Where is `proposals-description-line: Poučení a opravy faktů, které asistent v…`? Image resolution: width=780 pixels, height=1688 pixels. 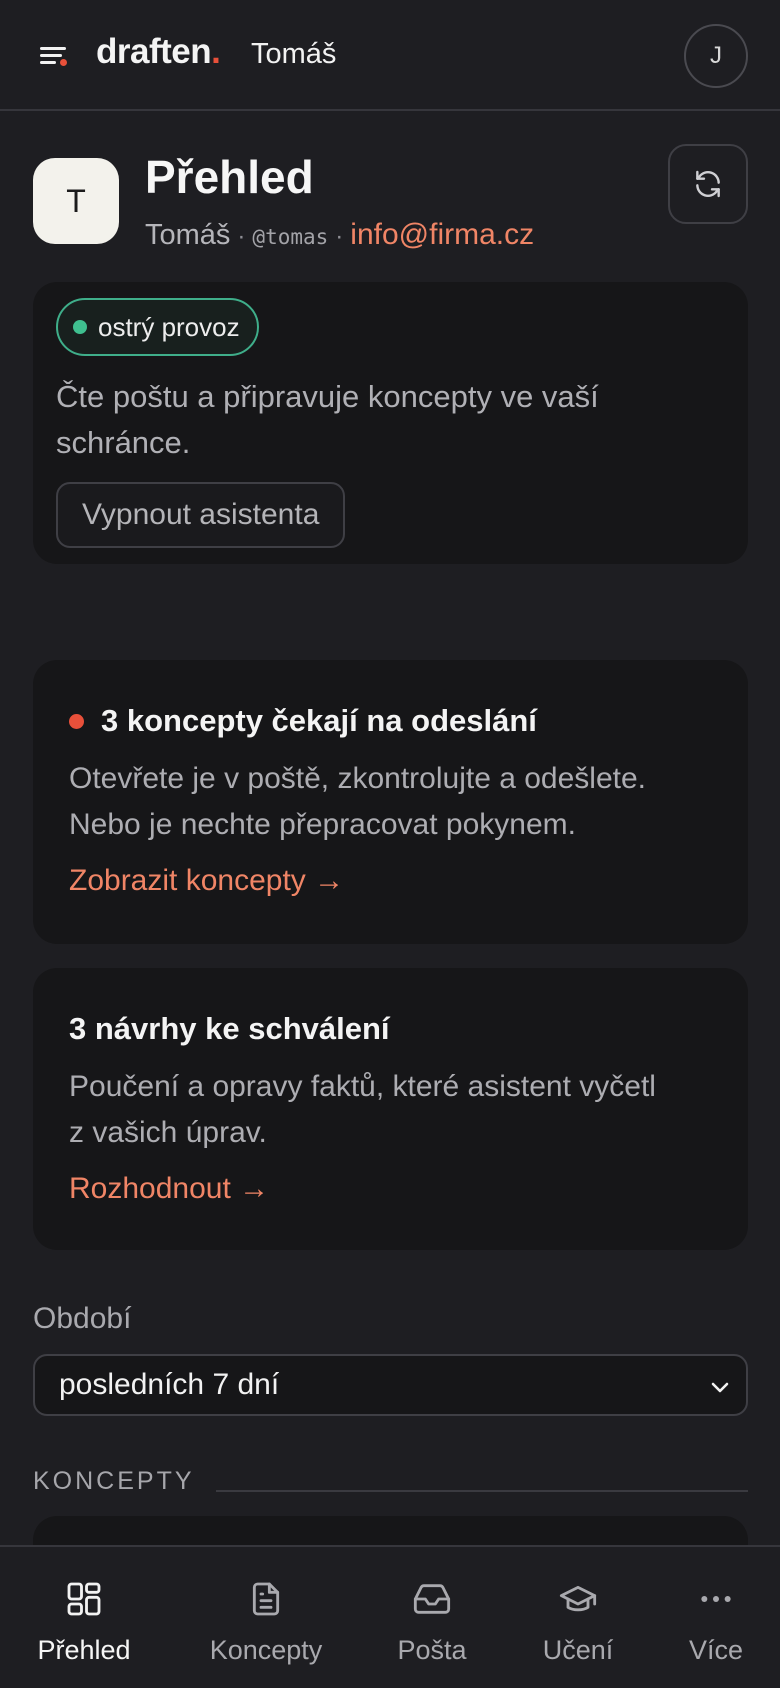 proposals-description-line: Poučení a opravy faktů, které asistent v… is located at coordinates (362, 1086).